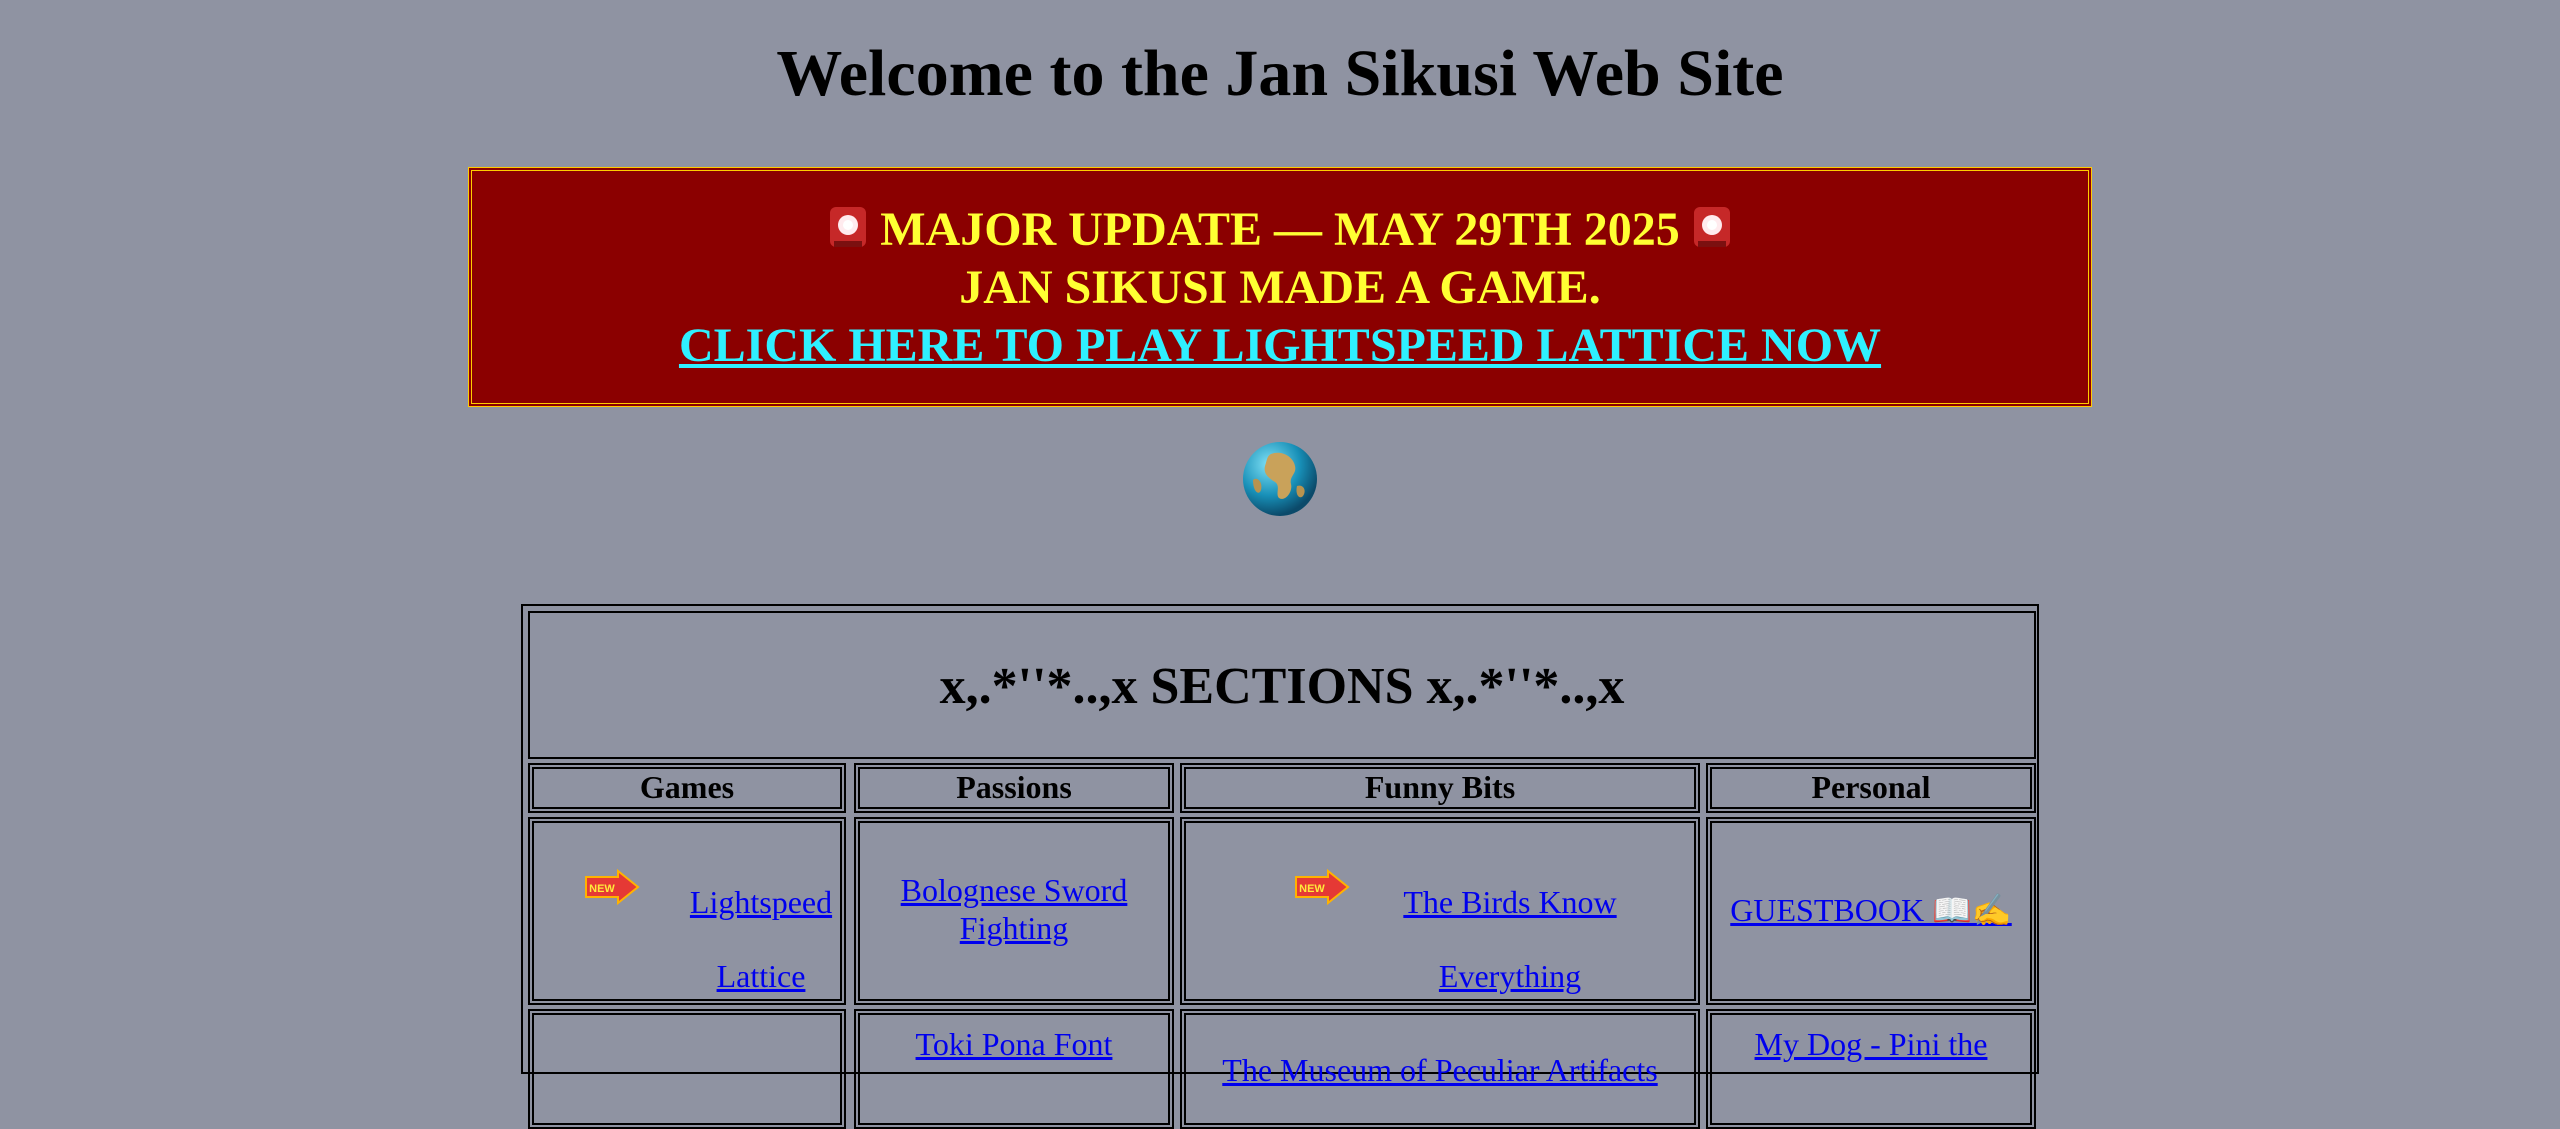 The width and height of the screenshot is (2560, 1129). What do you see at coordinates (1871, 874) in the screenshot?
I see `link-guestbook: GUESTBOOK 📖✍️` at bounding box center [1871, 874].